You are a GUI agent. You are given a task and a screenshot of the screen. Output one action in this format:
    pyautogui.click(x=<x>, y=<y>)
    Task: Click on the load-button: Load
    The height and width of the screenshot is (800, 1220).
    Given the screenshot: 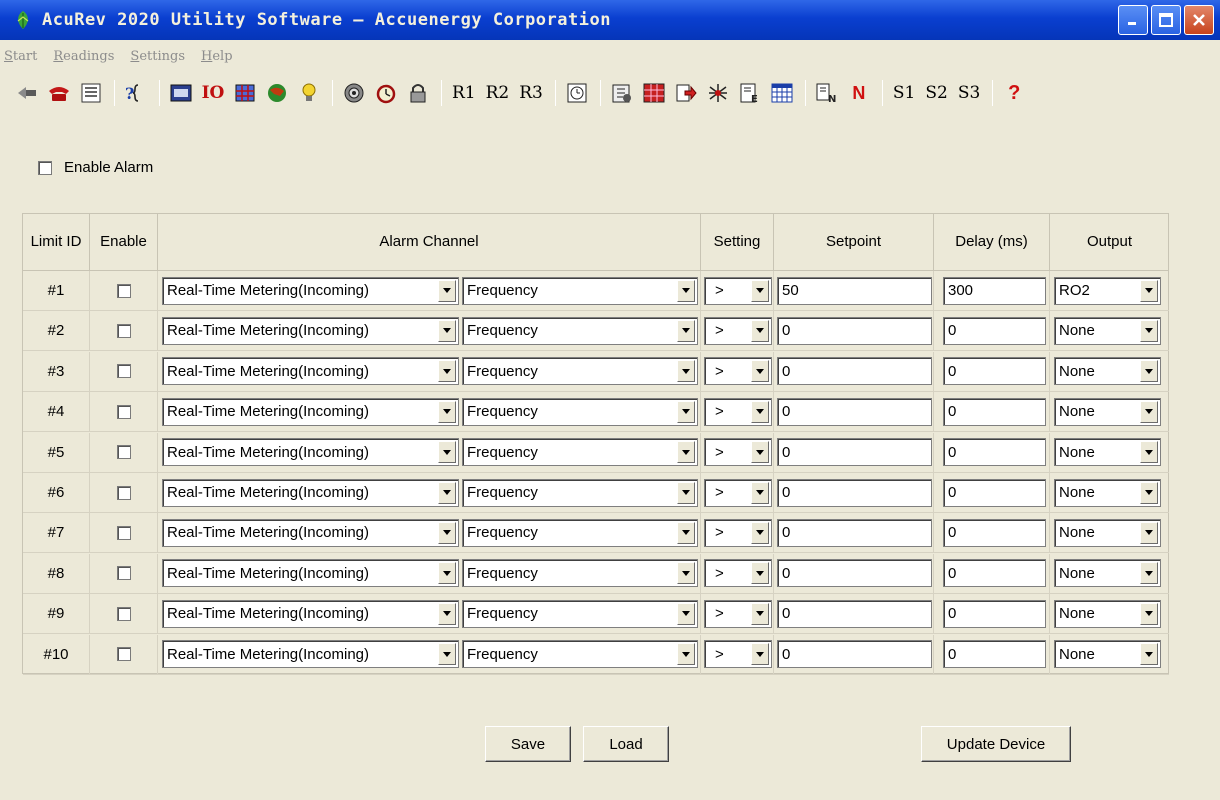 What is the action you would take?
    pyautogui.click(x=626, y=744)
    